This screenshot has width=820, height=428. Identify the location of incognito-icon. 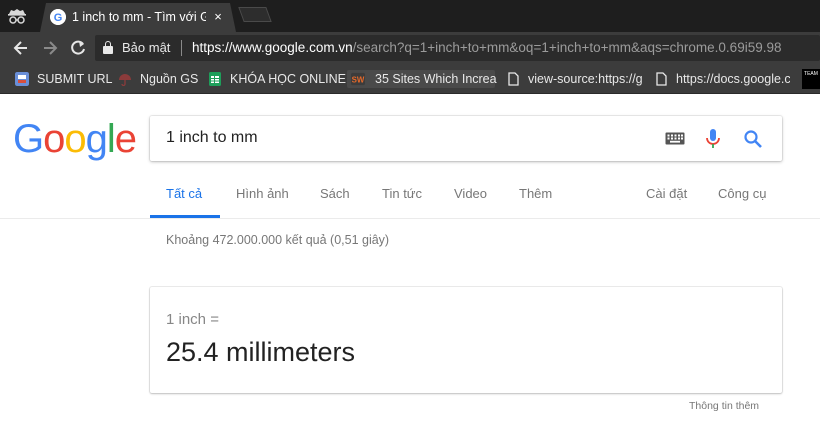
(17, 16).